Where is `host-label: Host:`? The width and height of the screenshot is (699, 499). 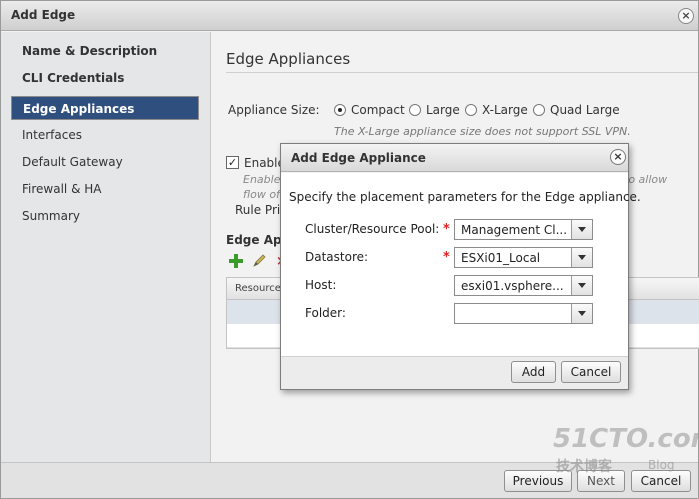 host-label: Host: is located at coordinates (321, 285).